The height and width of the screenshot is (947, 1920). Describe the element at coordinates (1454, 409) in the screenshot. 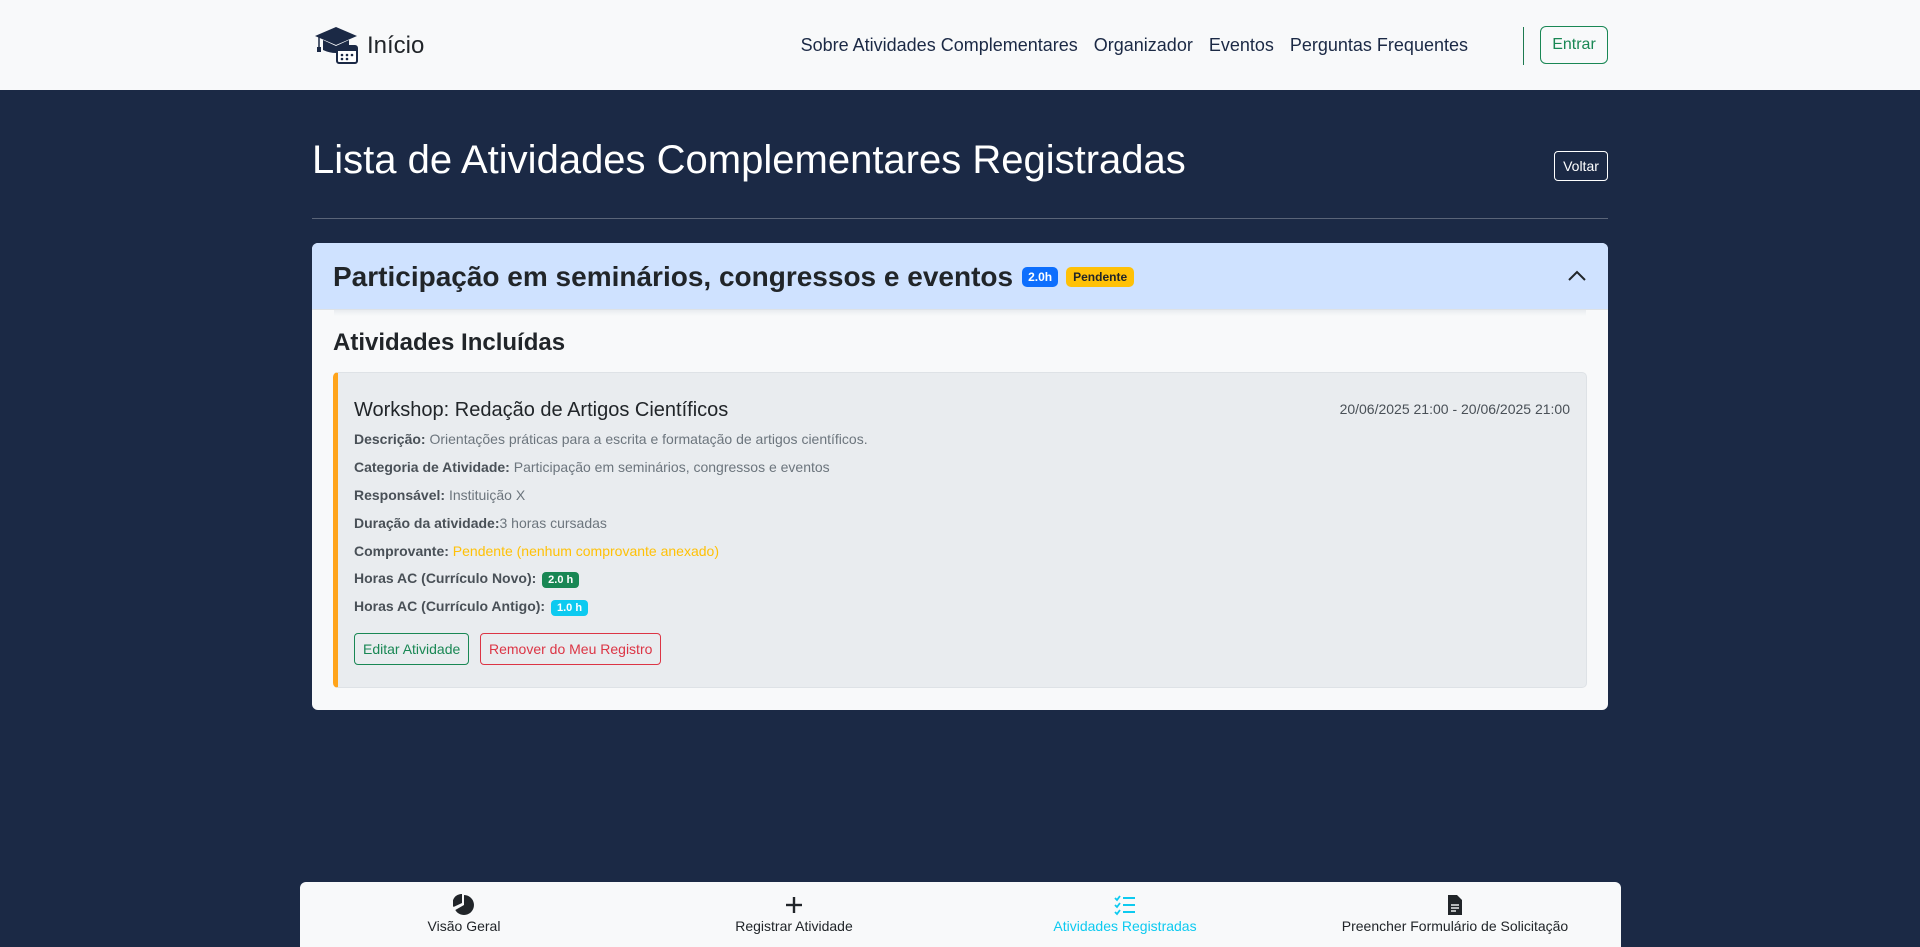

I see `activity-date-range: 20/06/2025 21:00 - 20/06/2025 21:00` at that location.